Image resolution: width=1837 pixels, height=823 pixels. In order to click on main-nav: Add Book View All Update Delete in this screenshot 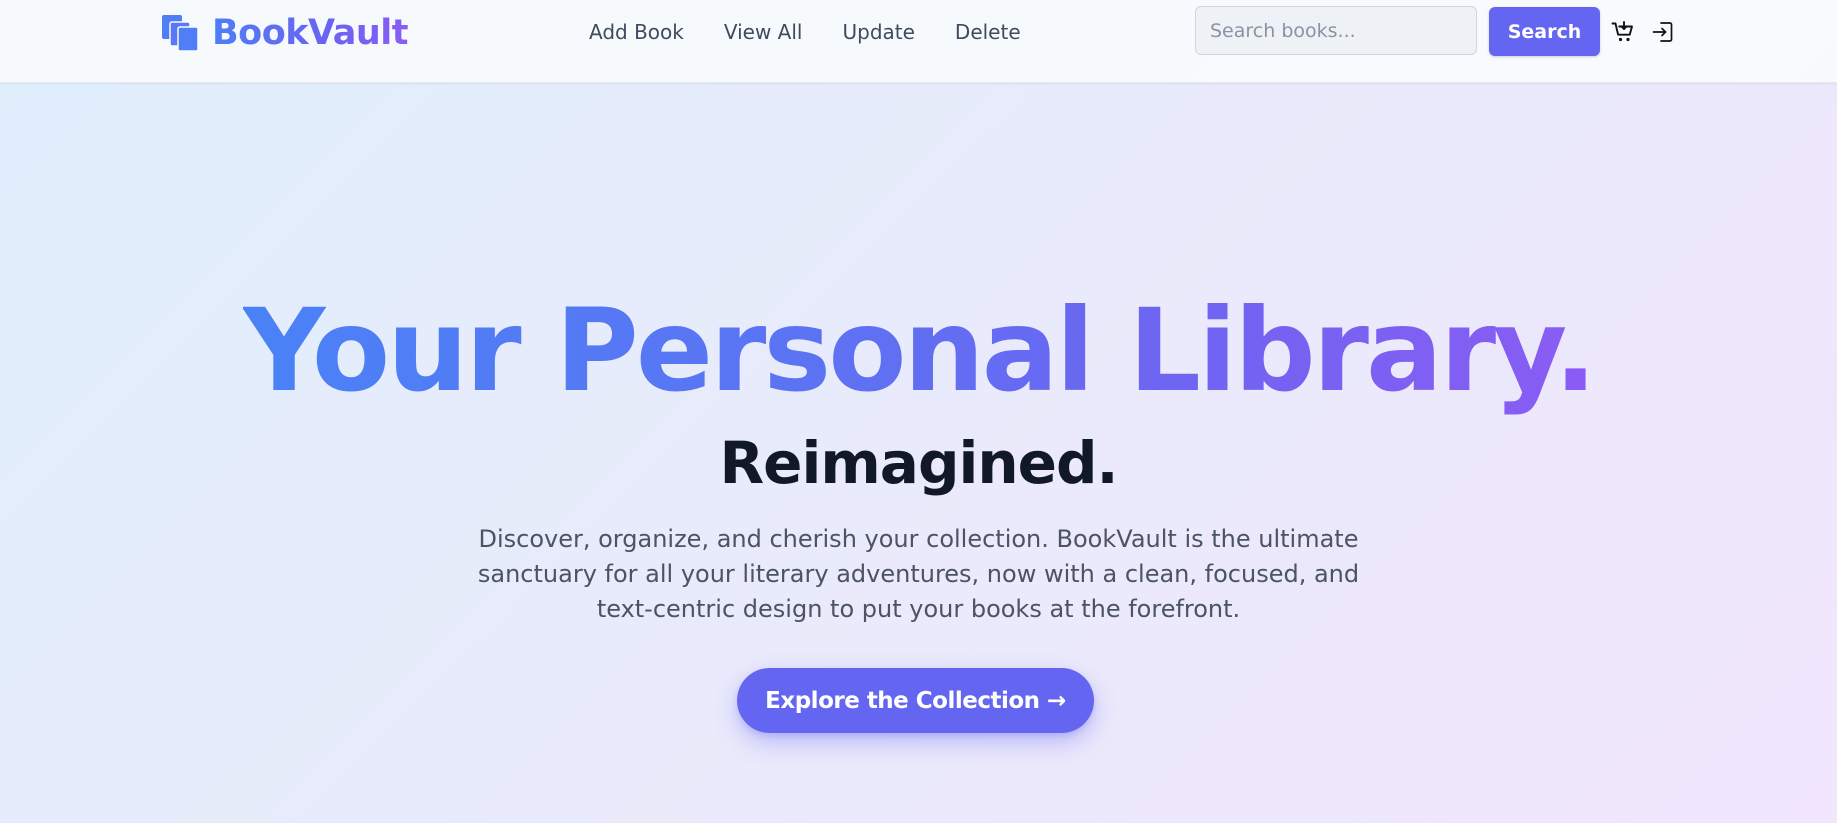, I will do `click(805, 32)`.